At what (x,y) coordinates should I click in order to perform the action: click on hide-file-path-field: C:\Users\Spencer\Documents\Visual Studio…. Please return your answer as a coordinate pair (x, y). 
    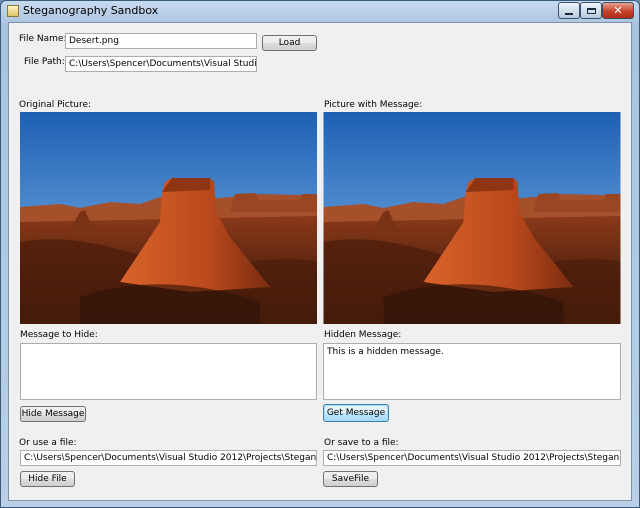
    Looking at the image, I should click on (168, 458).